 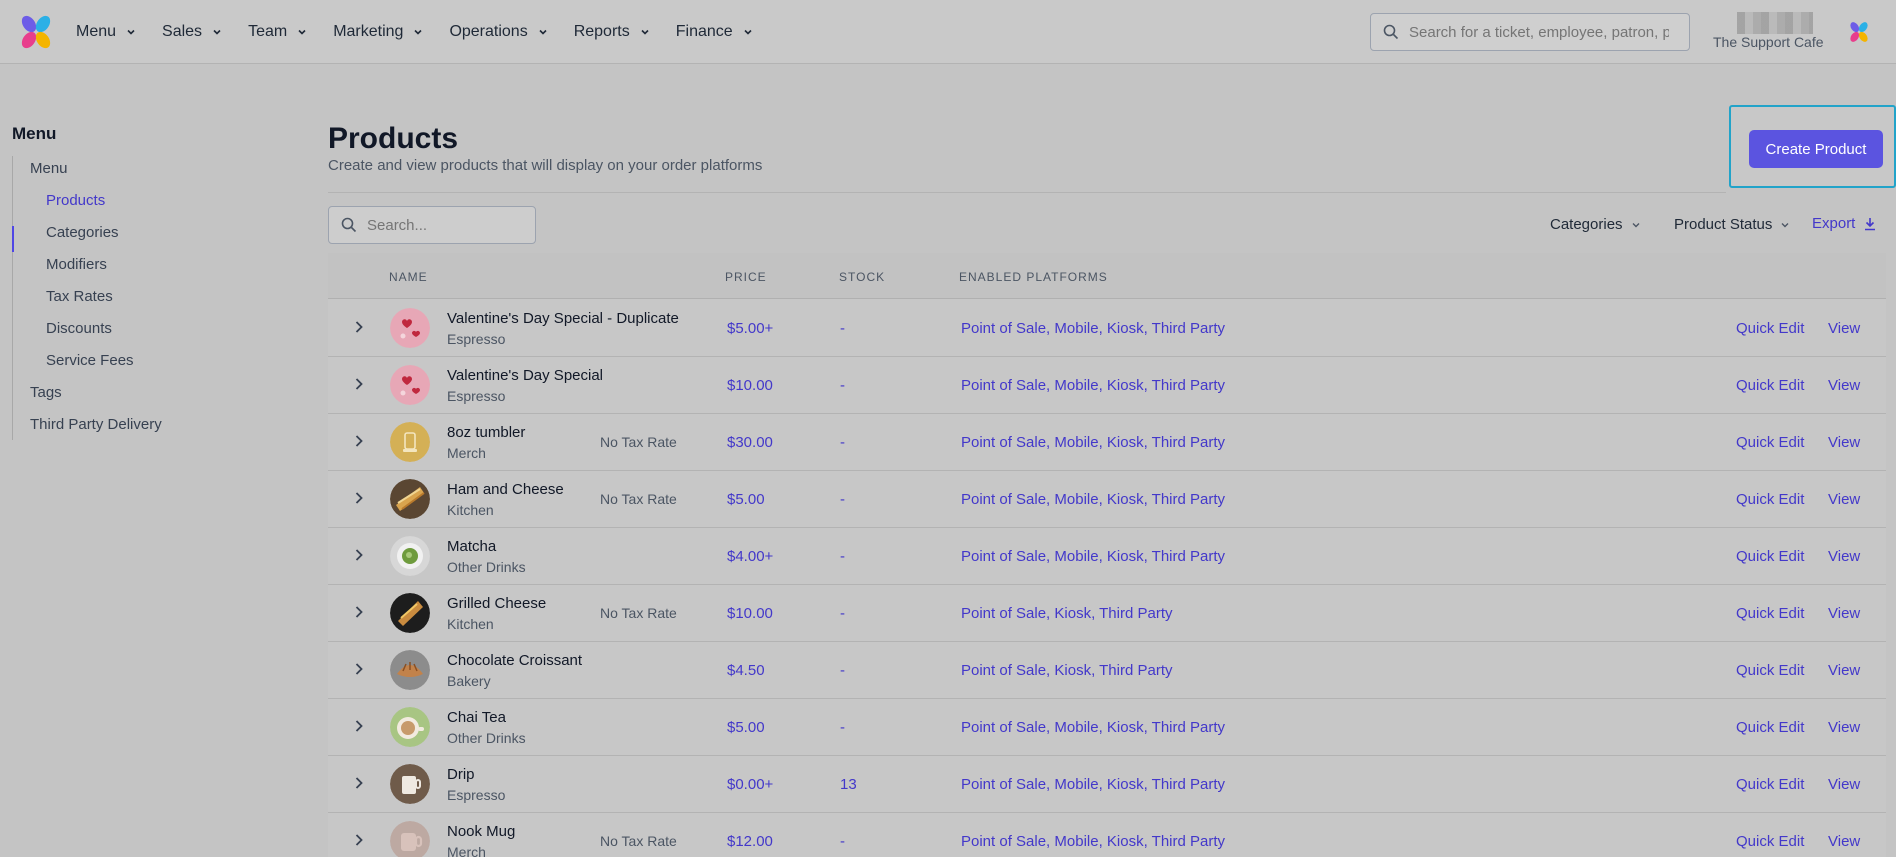 What do you see at coordinates (563, 318) in the screenshot?
I see `product-name: Valentine's Day Special - Duplicate` at bounding box center [563, 318].